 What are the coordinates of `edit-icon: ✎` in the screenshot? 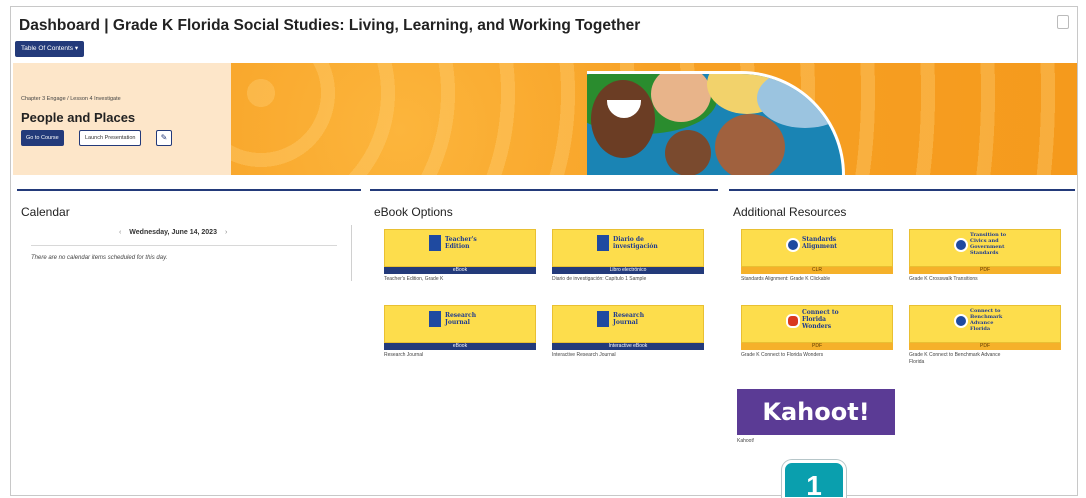 It's located at (164, 138).